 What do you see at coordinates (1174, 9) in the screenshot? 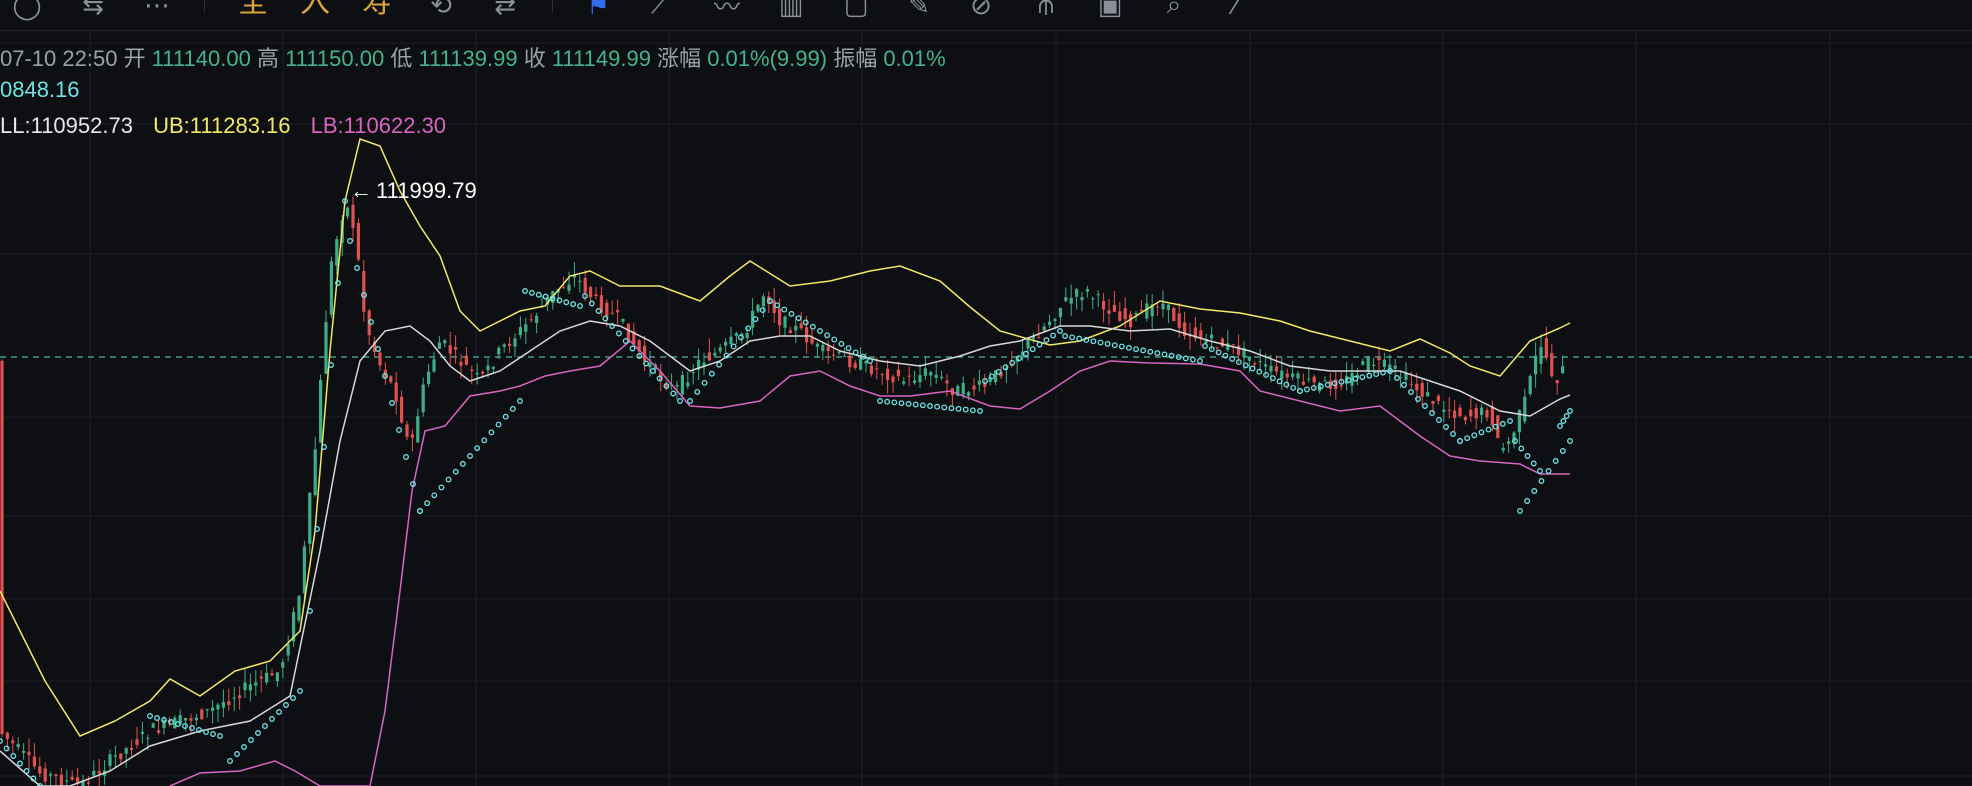
I see `magnify-icon: ⌕` at bounding box center [1174, 9].